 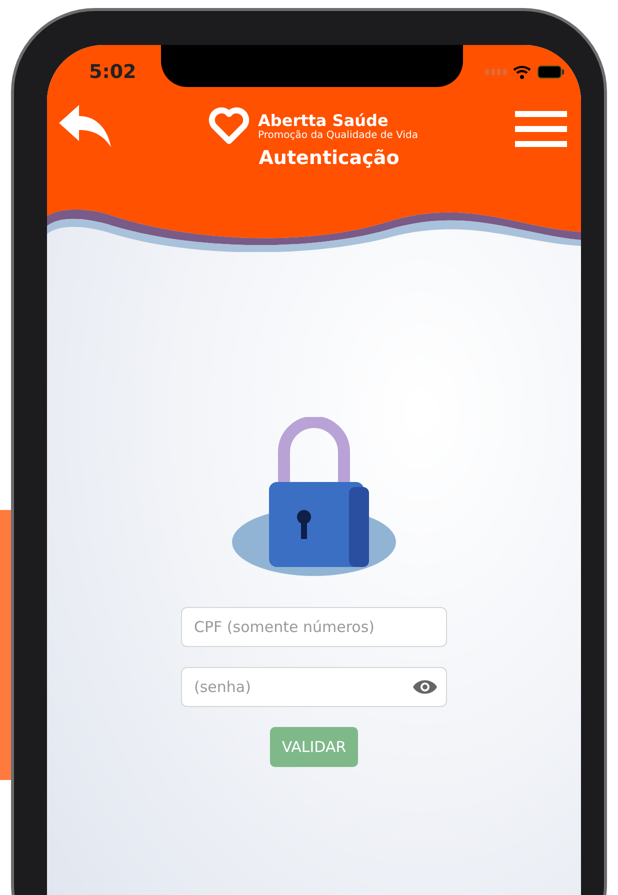 What do you see at coordinates (338, 135) in the screenshot?
I see `app-tagline: Promoção da Qualidade de Vida` at bounding box center [338, 135].